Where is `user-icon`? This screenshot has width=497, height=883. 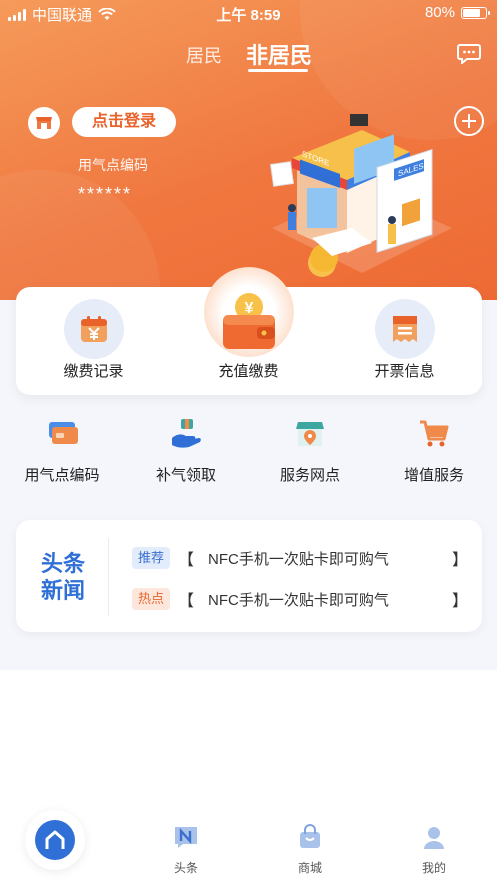
user-icon is located at coordinates (434, 838).